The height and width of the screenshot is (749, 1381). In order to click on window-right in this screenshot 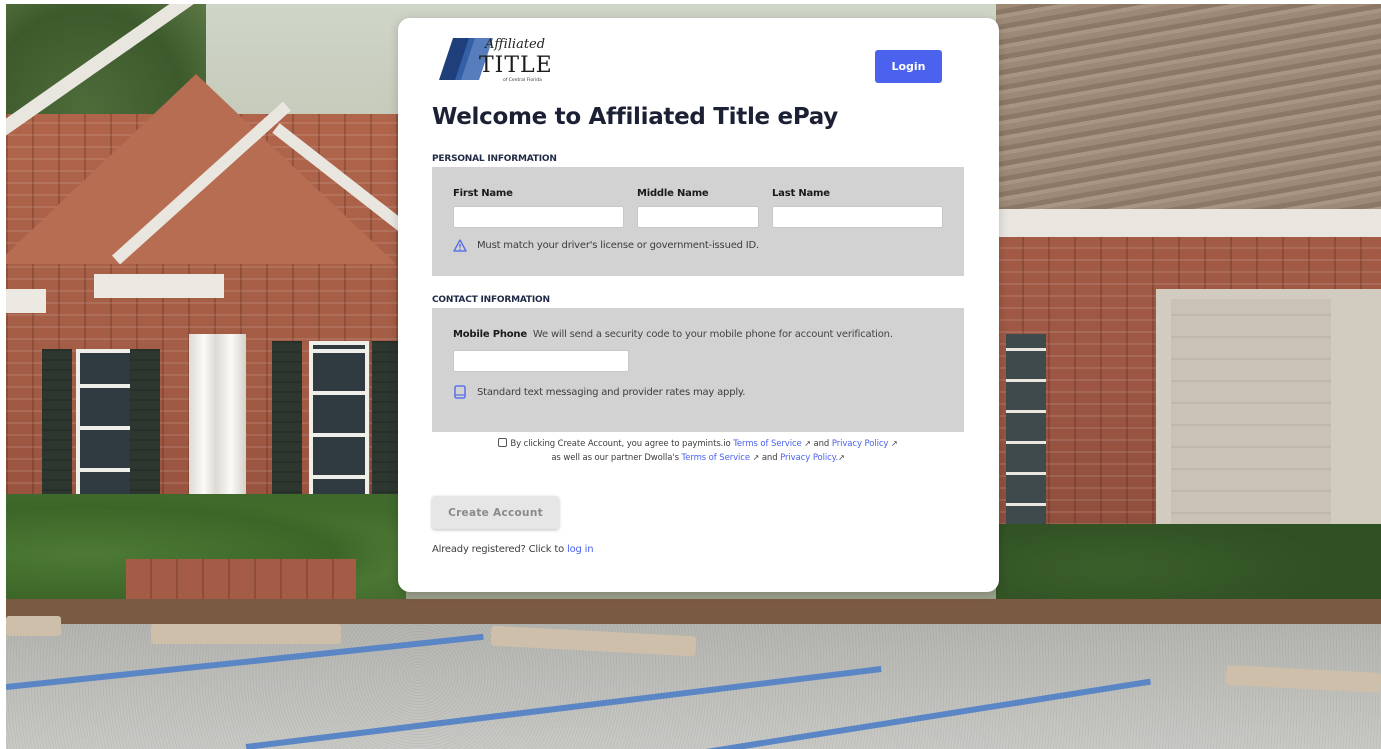, I will do `click(1026, 434)`.